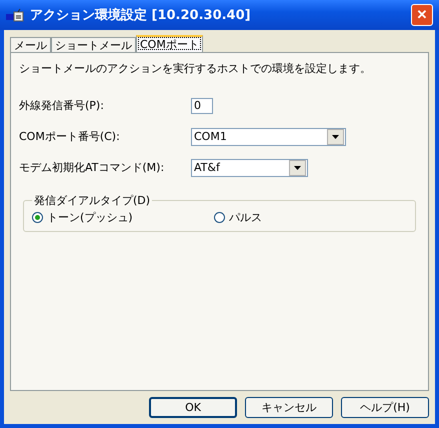 This screenshot has height=428, width=439. I want to click on field-label: 外線発信番号(P):, so click(62, 105).